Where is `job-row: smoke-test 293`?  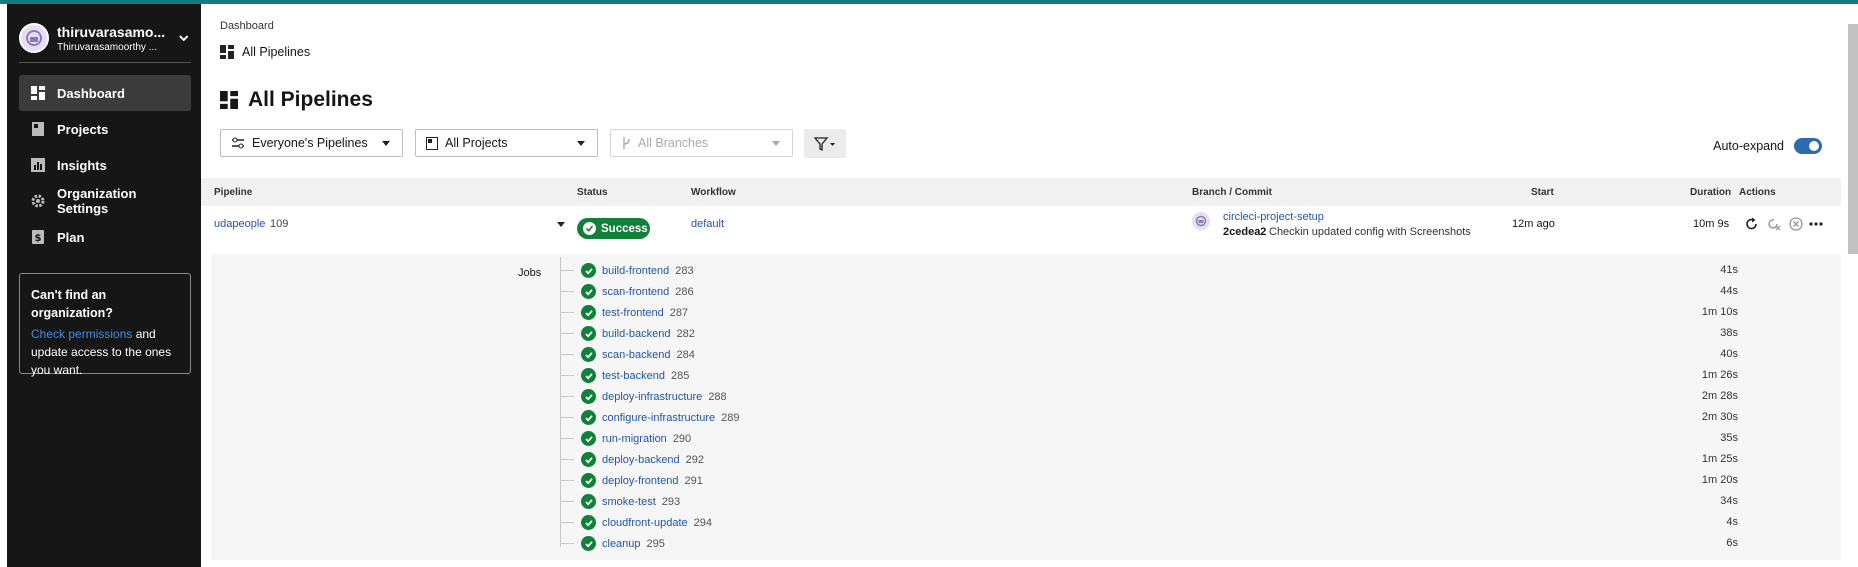
job-row: smoke-test 293 is located at coordinates (630, 501).